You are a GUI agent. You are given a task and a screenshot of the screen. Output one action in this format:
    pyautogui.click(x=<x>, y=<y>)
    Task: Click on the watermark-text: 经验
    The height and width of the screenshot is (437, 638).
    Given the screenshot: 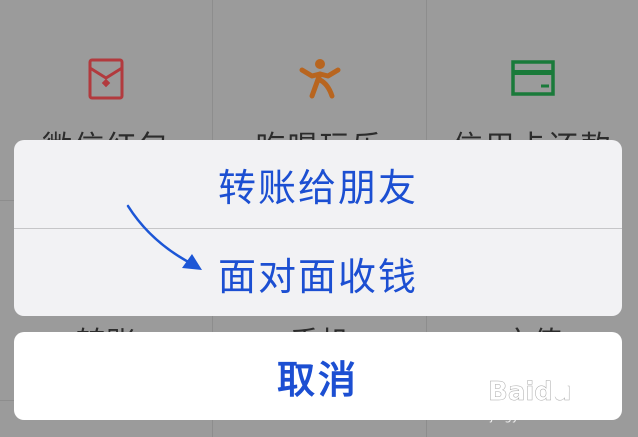 What is the action you would take?
    pyautogui.click(x=598, y=393)
    